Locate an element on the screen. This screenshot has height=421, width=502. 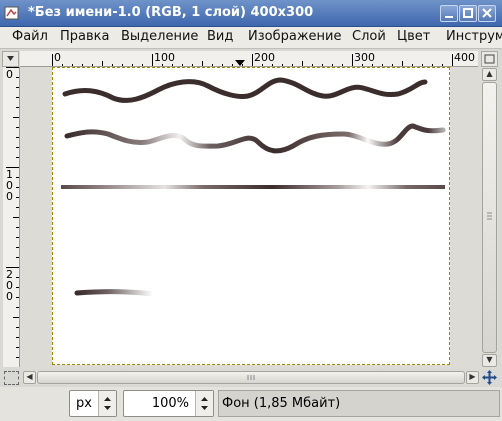
close-icon is located at coordinates (487, 13).